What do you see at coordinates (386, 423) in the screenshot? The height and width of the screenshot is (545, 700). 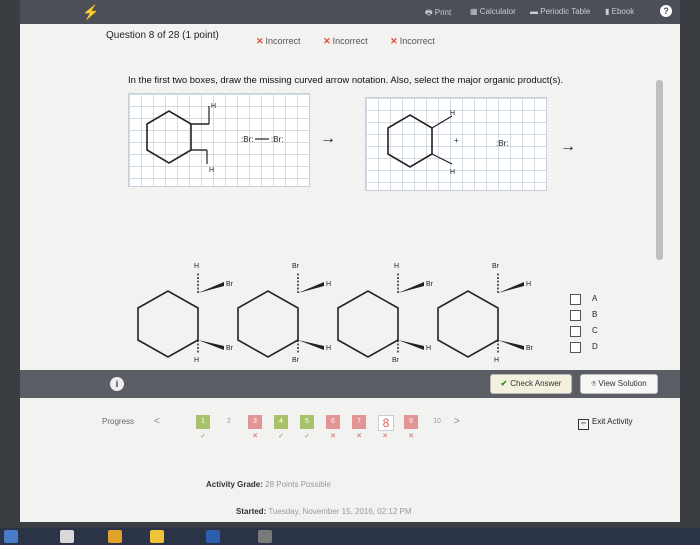 I see `progress-item-8: 8` at bounding box center [386, 423].